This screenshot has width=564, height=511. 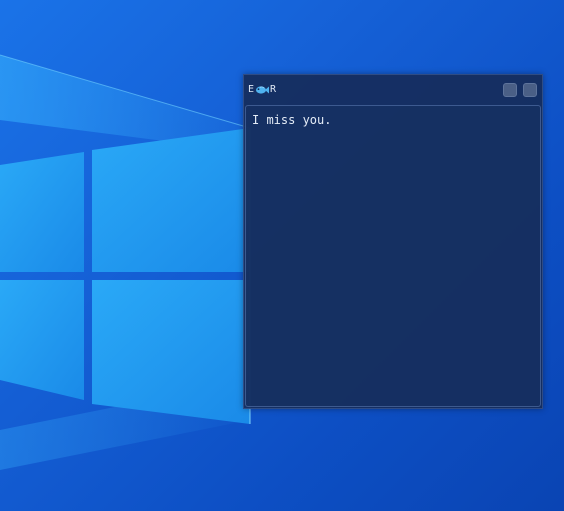 What do you see at coordinates (273, 89) in the screenshot?
I see `title-suffix: R` at bounding box center [273, 89].